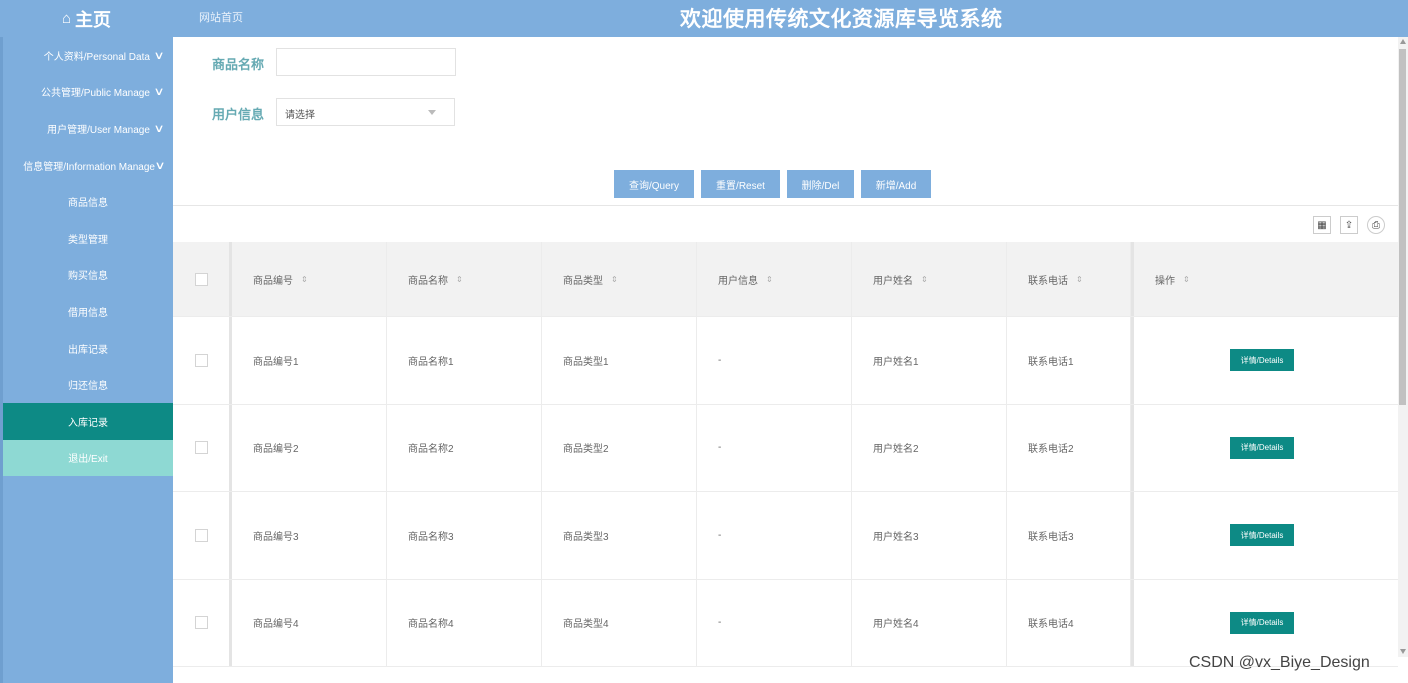 The image size is (1408, 683). What do you see at coordinates (1322, 225) in the screenshot?
I see `columns-icon: ▦` at bounding box center [1322, 225].